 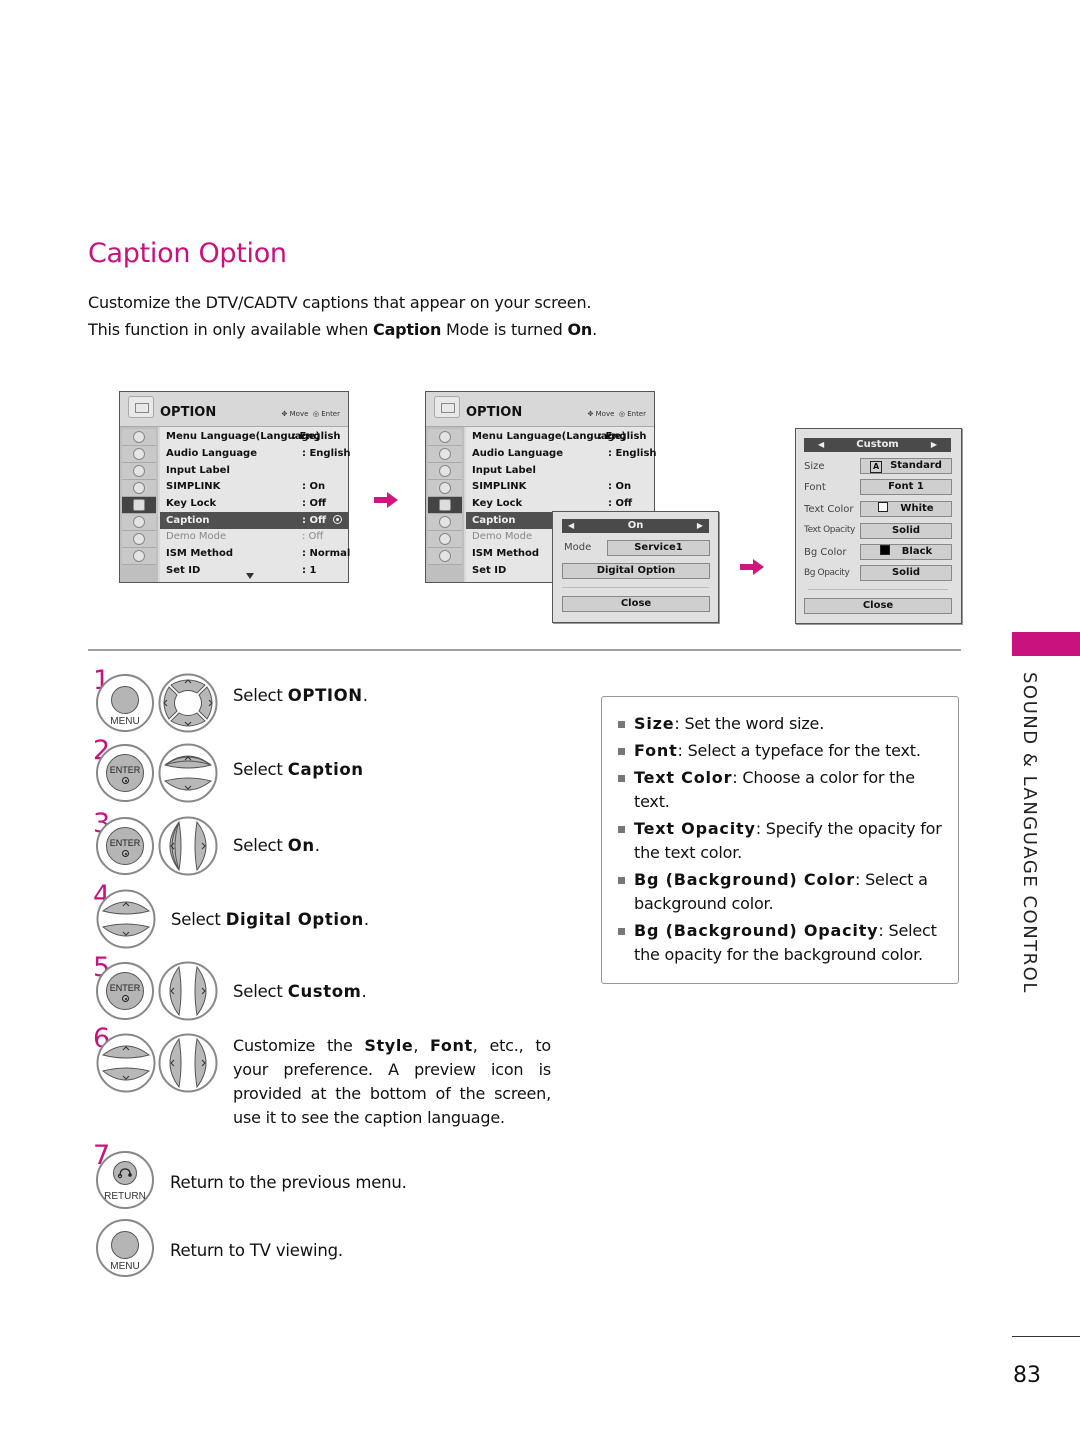 What do you see at coordinates (829, 530) in the screenshot?
I see `text-opacity-label: Text Opacity` at bounding box center [829, 530].